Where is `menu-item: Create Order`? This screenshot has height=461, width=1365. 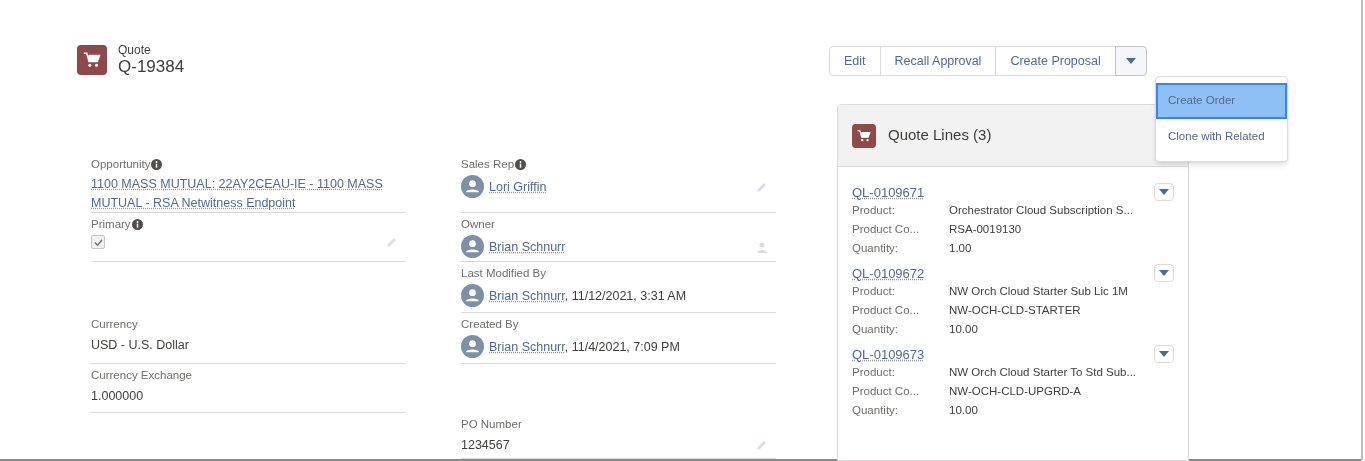 menu-item: Create Order is located at coordinates (1221, 101).